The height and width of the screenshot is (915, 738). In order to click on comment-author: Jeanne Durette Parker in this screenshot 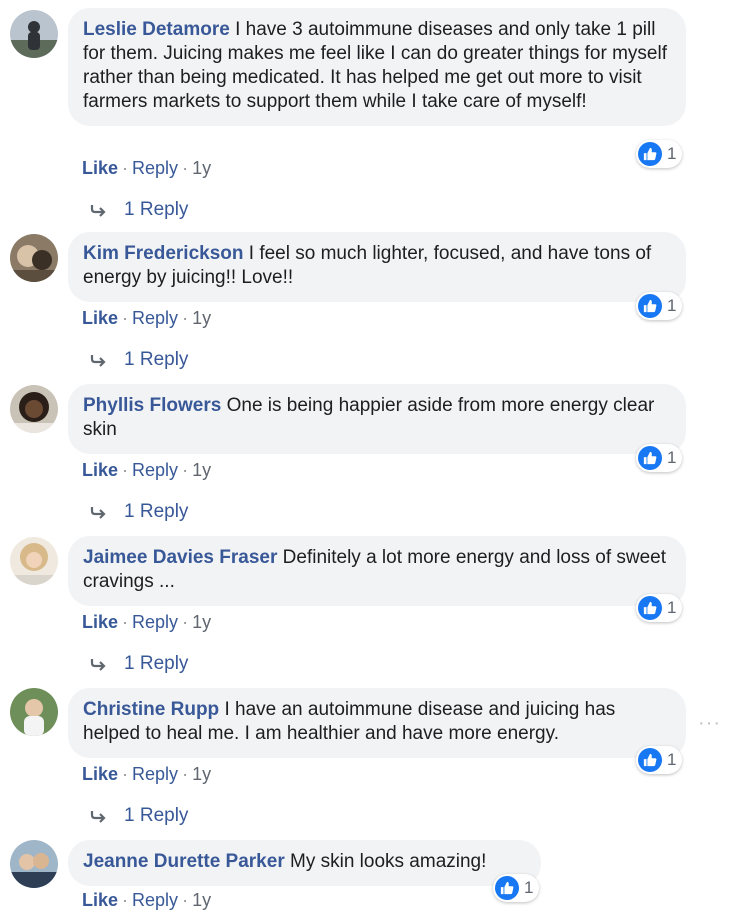, I will do `click(184, 861)`.